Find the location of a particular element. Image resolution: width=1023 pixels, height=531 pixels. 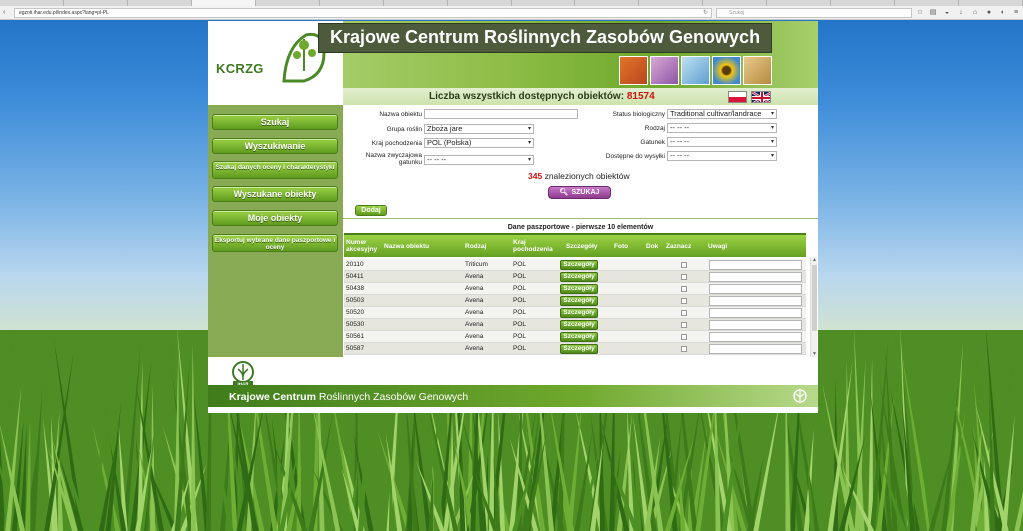

sidebar-item-evaluation-search: Szukaj danych oceny i charakterystyki is located at coordinates (275, 170).